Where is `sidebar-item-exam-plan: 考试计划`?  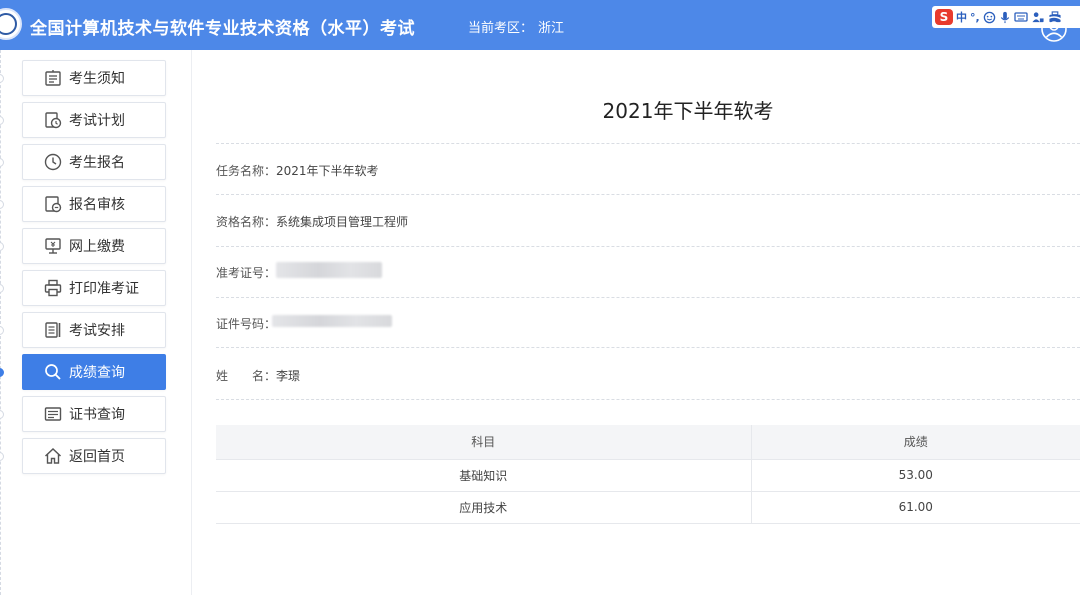
sidebar-item-exam-plan: 考试计划 is located at coordinates (94, 120).